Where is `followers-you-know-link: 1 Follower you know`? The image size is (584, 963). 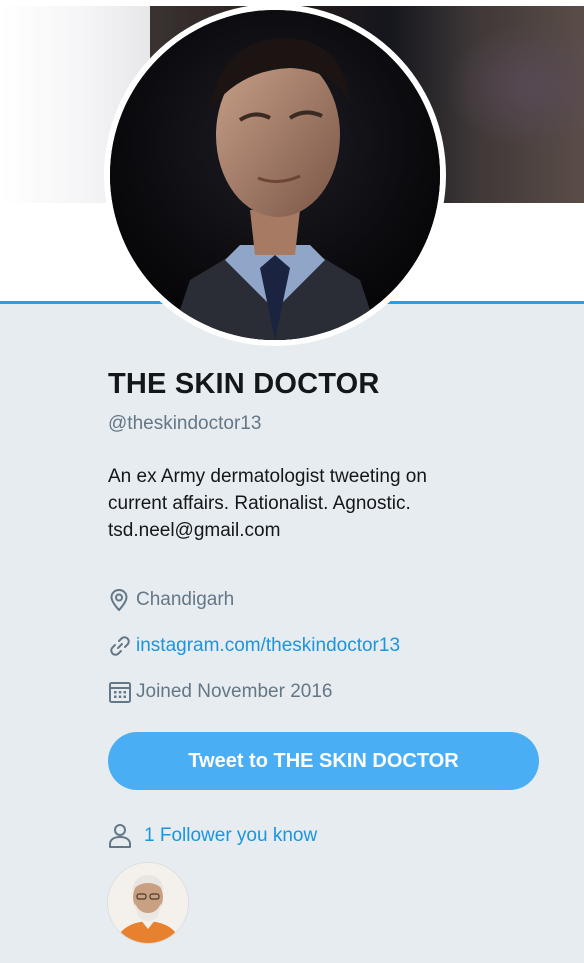 followers-you-know-link: 1 Follower you know is located at coordinates (230, 836).